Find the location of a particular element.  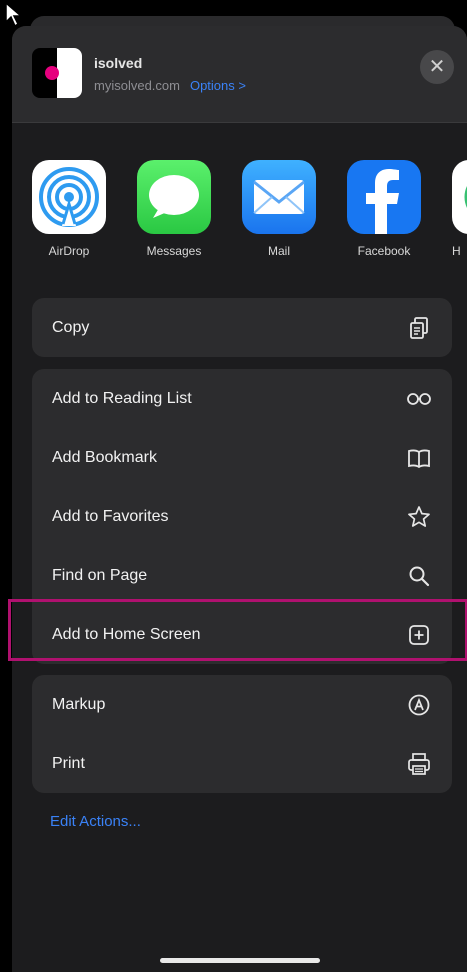

share-airdrop: AirDrop is located at coordinates (69, 209).